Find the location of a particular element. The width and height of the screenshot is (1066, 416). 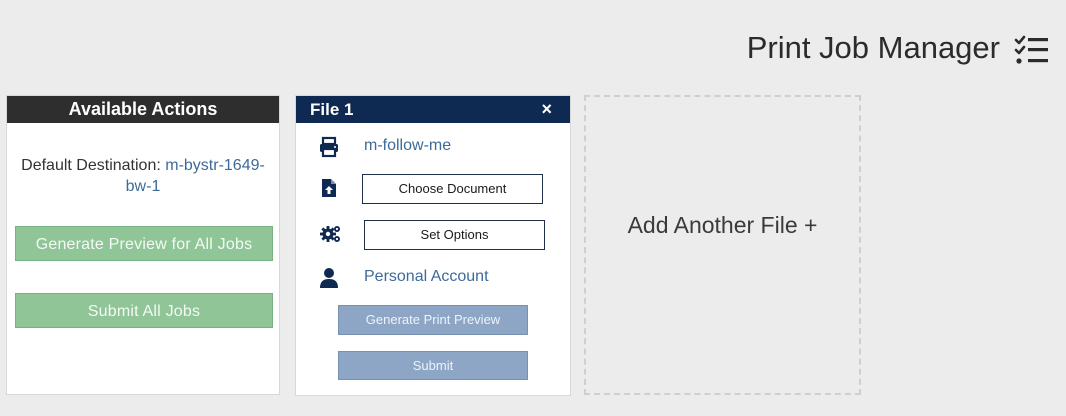

checklist-icon is located at coordinates (1032, 50).